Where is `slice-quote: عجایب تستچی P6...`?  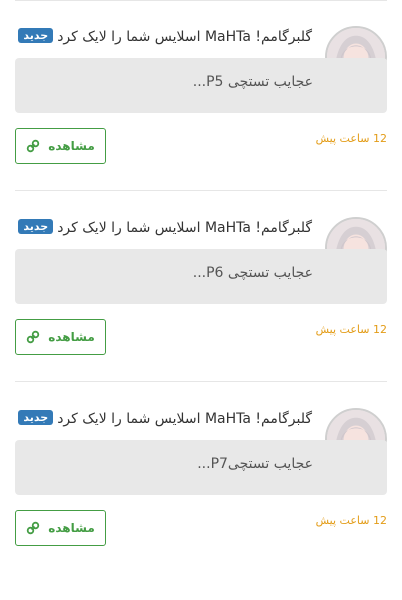 slice-quote: عجایب تستچی P6... is located at coordinates (201, 276).